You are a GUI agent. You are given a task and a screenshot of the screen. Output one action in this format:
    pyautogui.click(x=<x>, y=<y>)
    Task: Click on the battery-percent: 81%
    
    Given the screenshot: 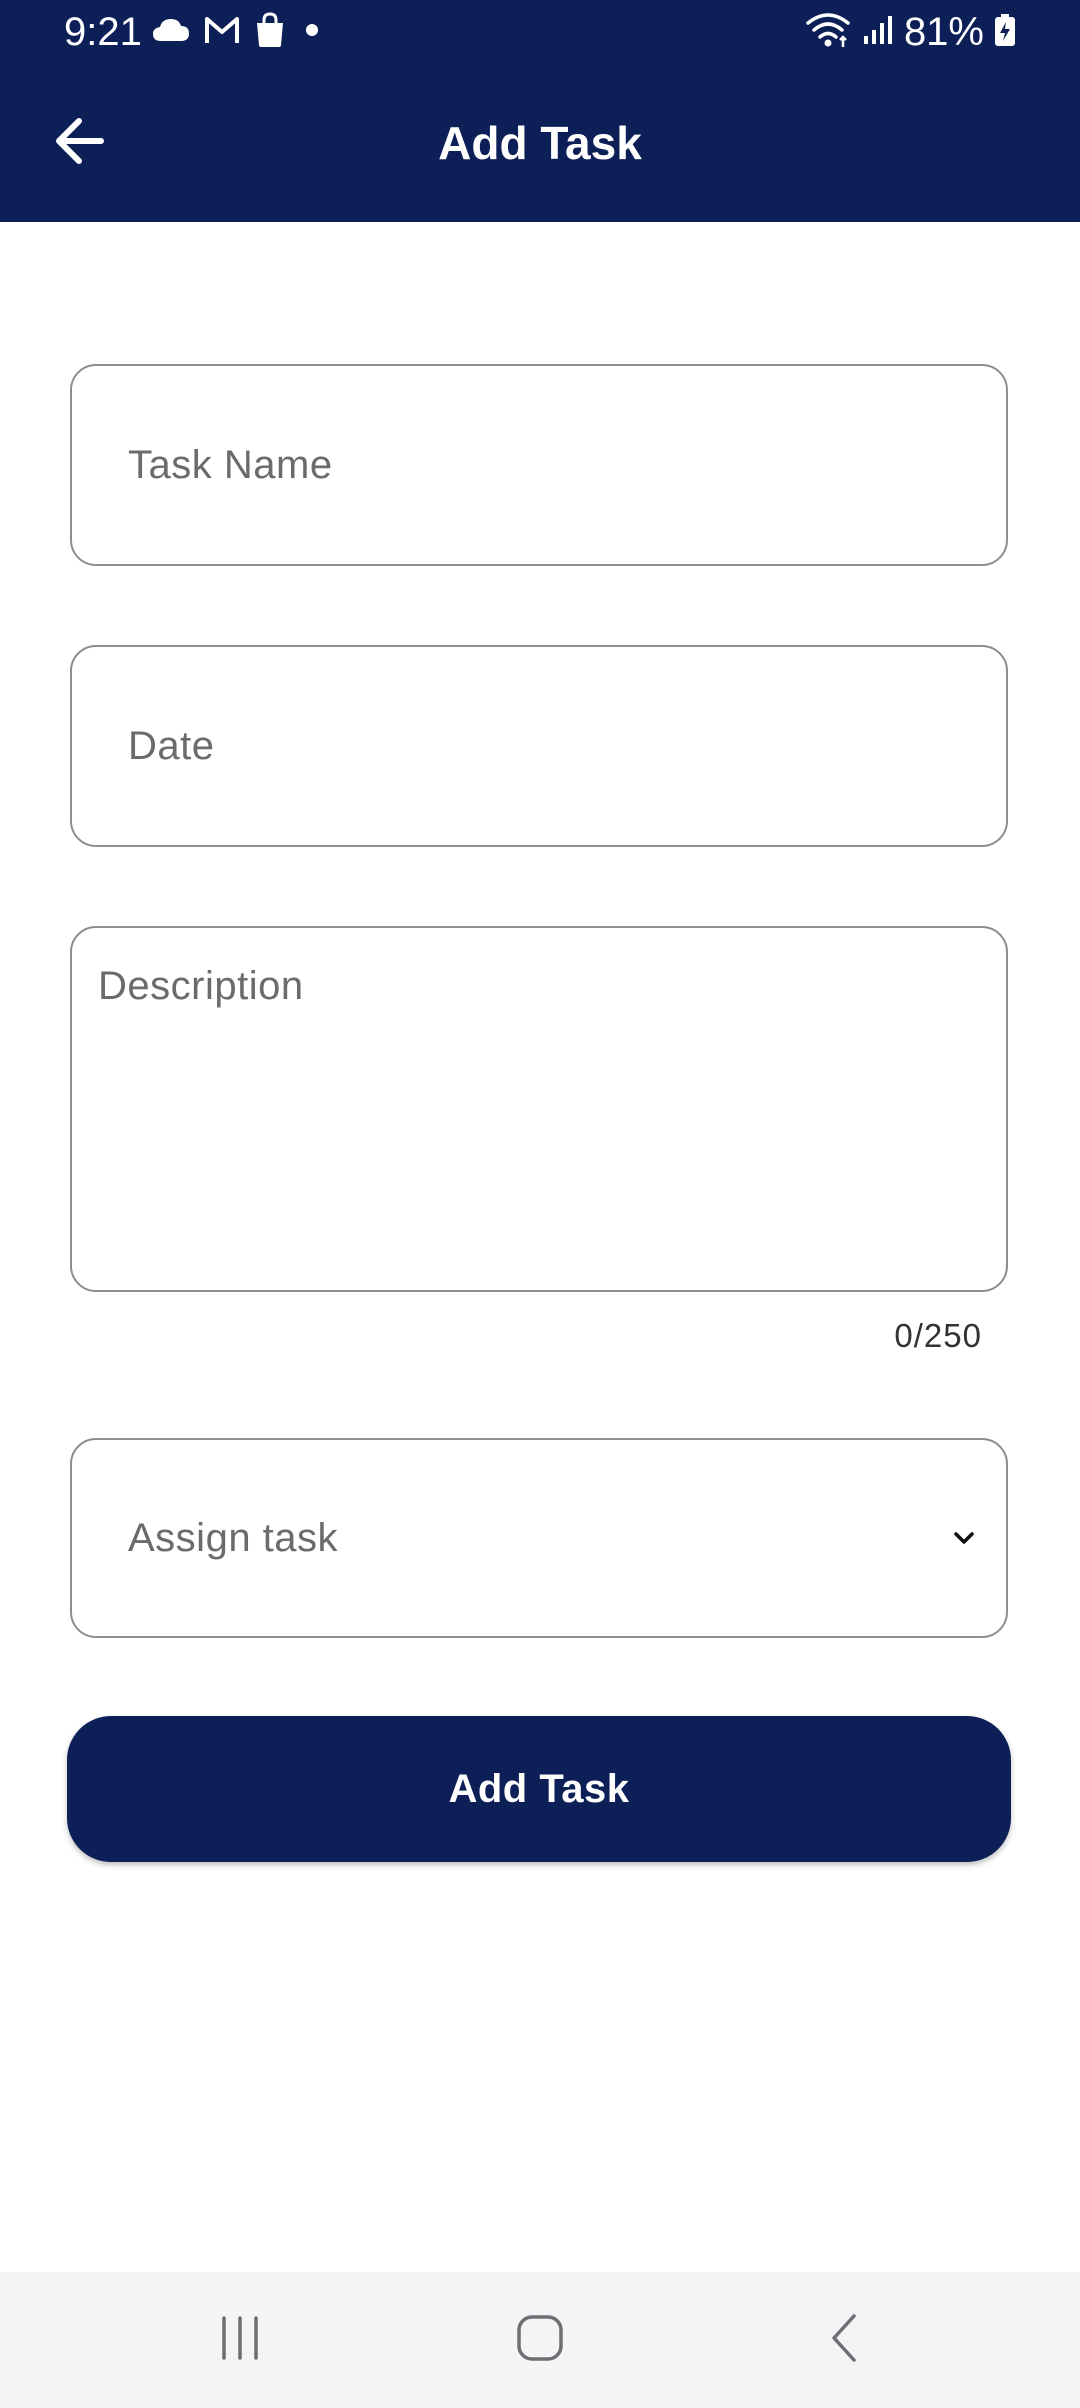 What is the action you would take?
    pyautogui.click(x=943, y=32)
    